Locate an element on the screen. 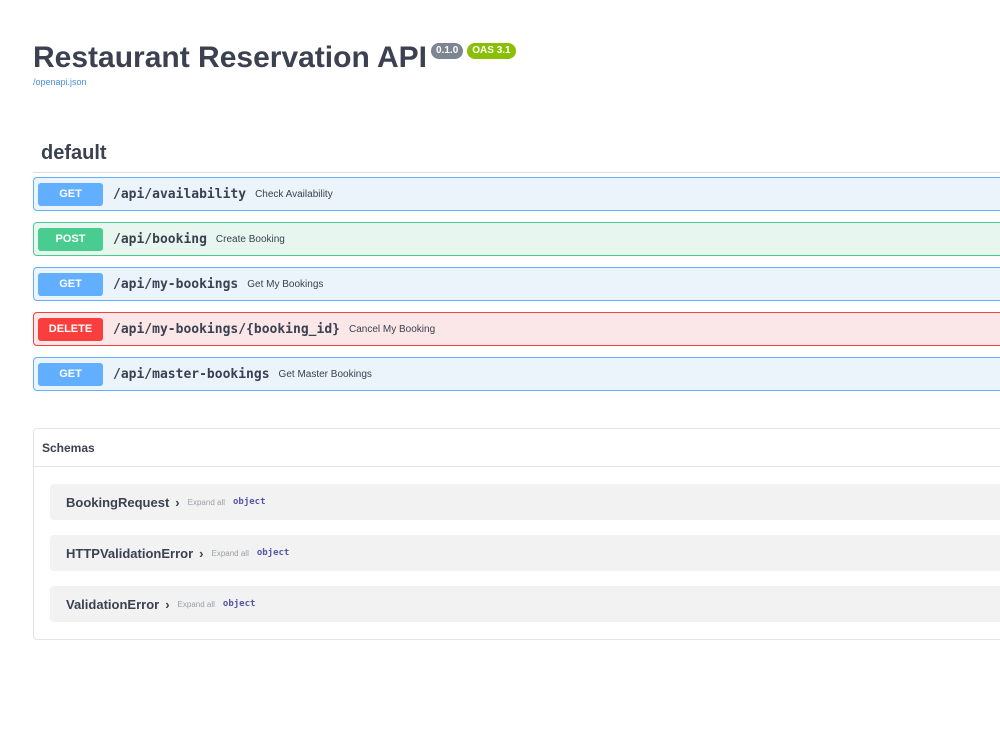  model-http-validation-error: HTTPValidationError › Expand all object is located at coordinates (525, 553).